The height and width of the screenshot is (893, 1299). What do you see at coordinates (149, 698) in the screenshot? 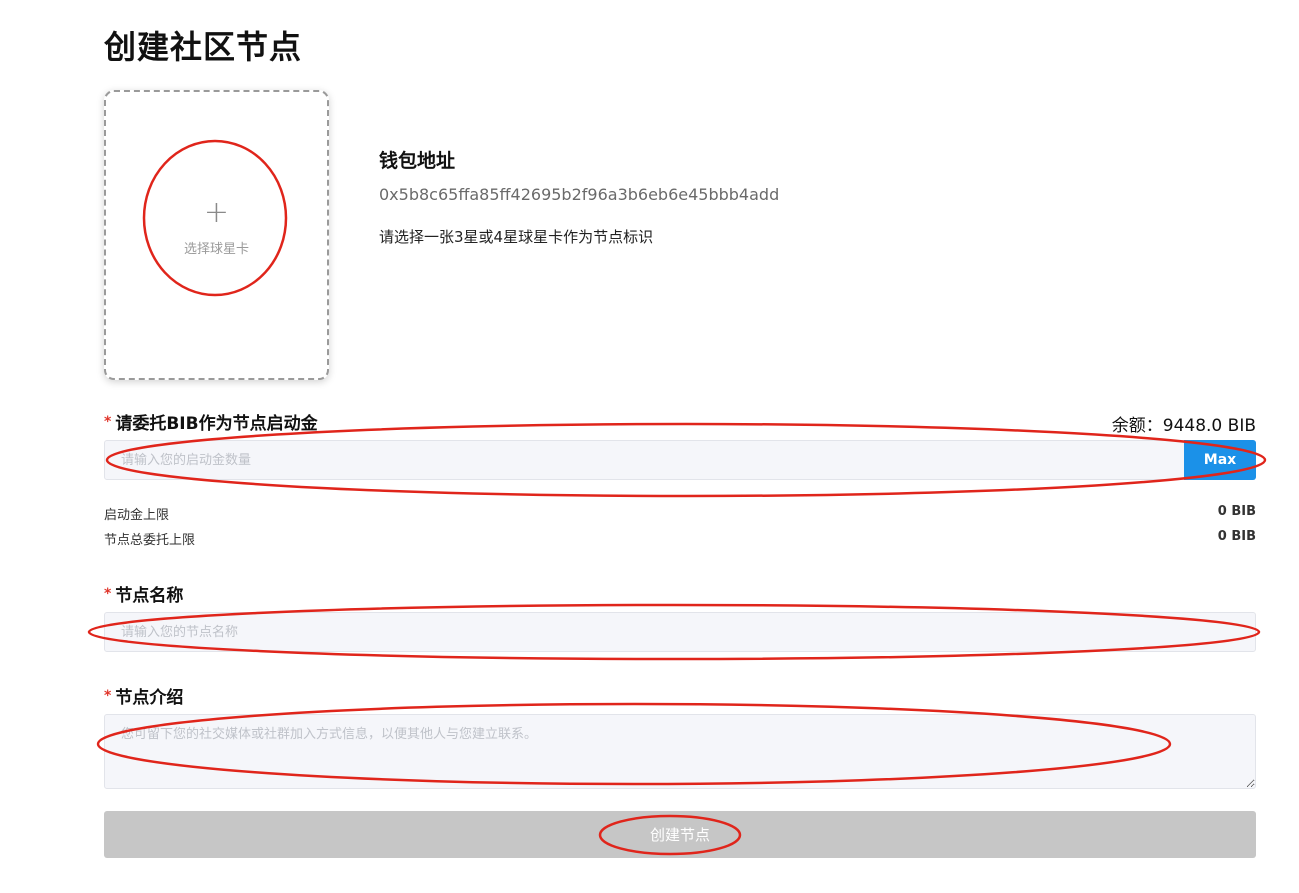
I see `node-intro-label: 节点介绍` at bounding box center [149, 698].